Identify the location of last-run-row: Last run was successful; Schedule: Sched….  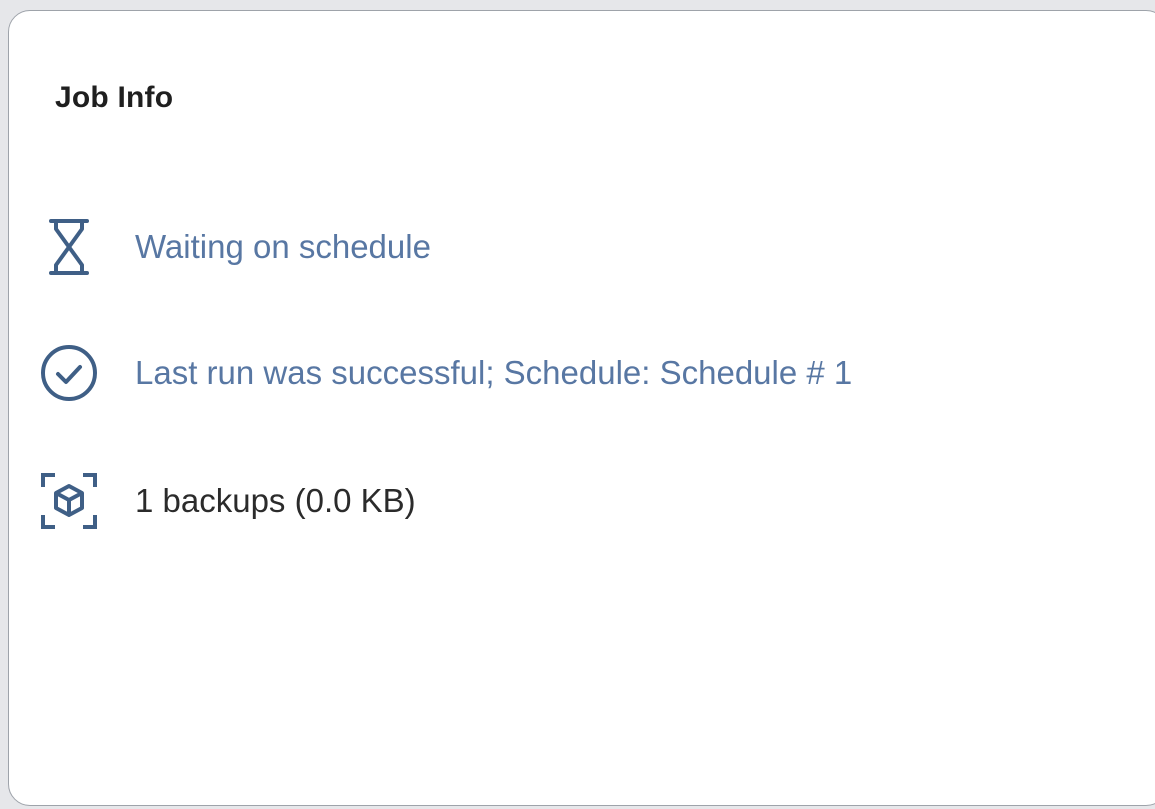
(445, 373).